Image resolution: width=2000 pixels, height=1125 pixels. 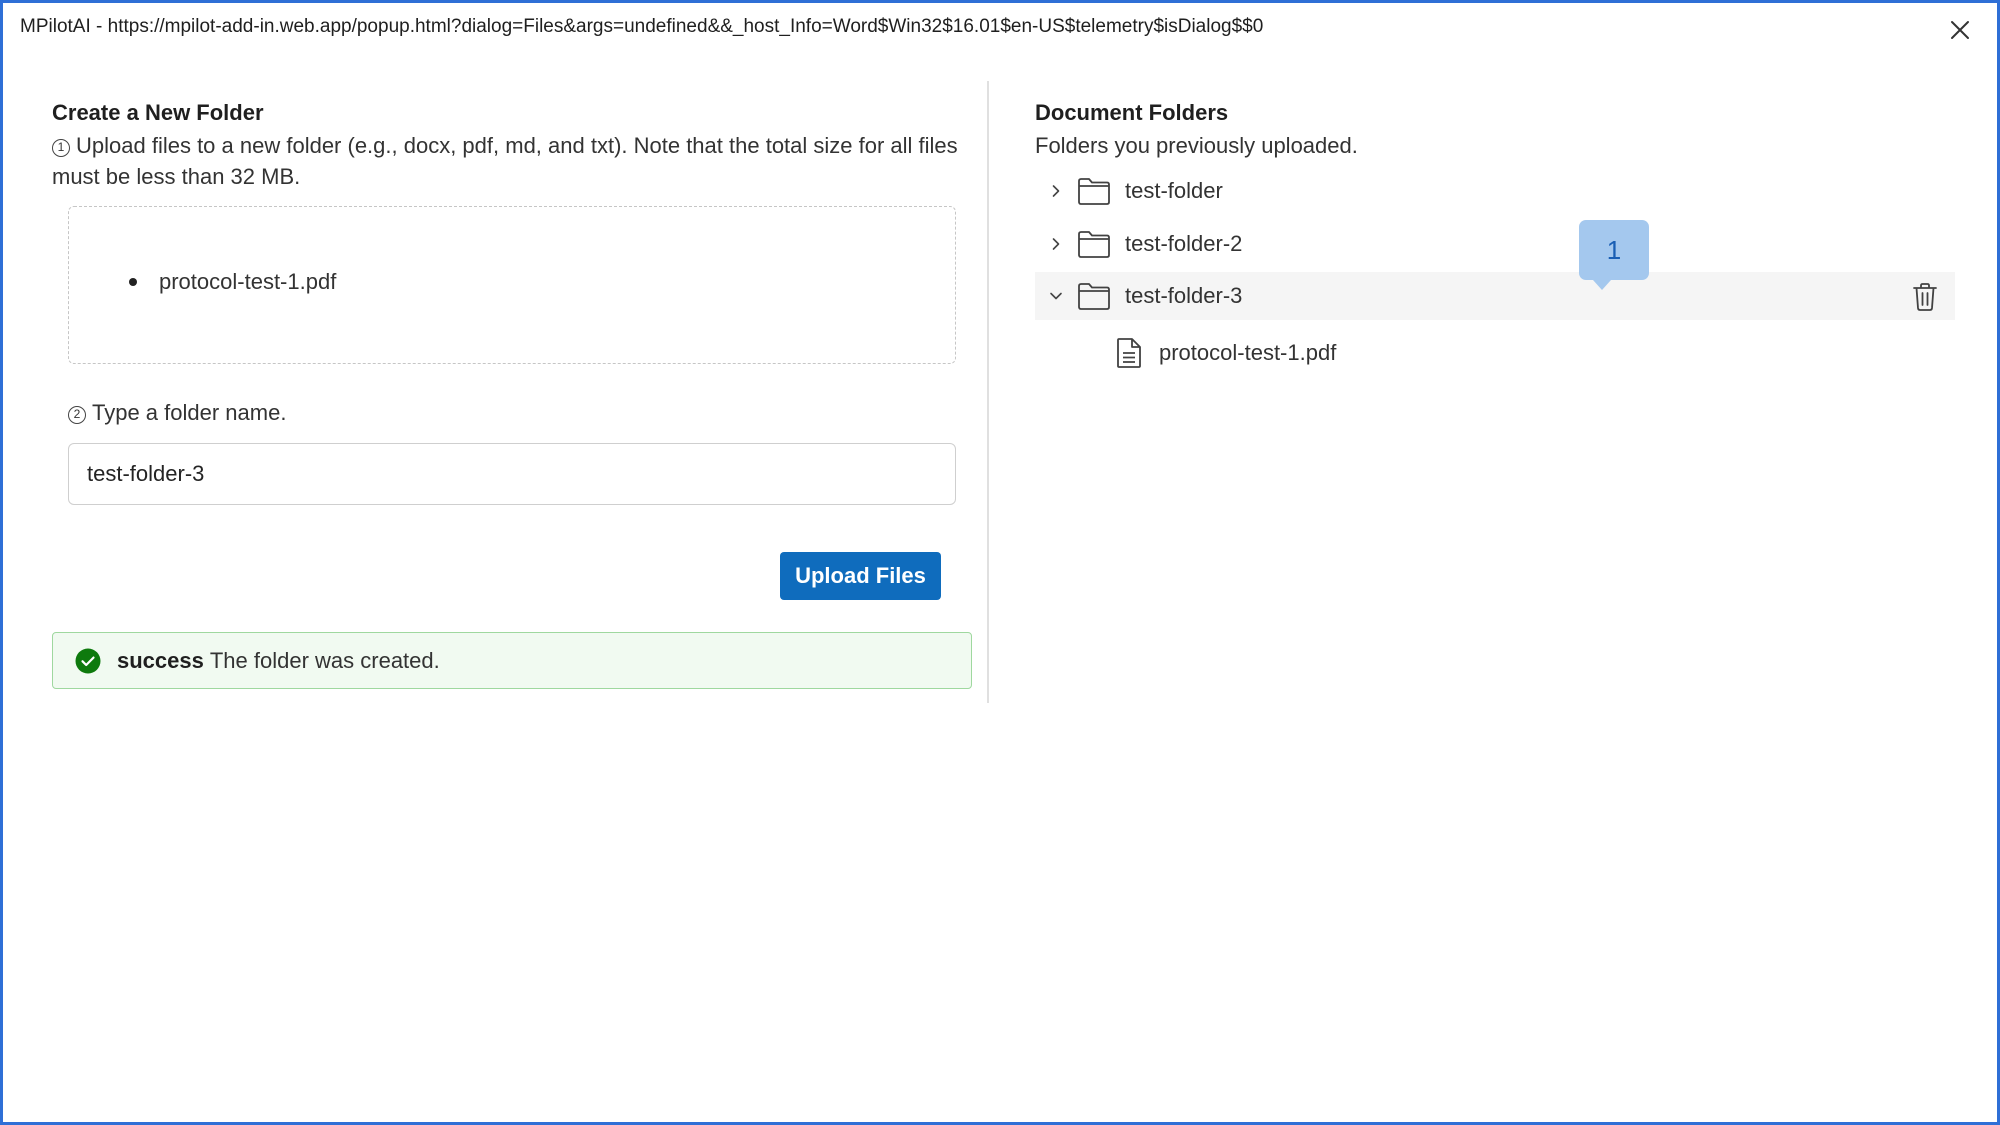 I want to click on checkmark-circle-icon, so click(x=88, y=660).